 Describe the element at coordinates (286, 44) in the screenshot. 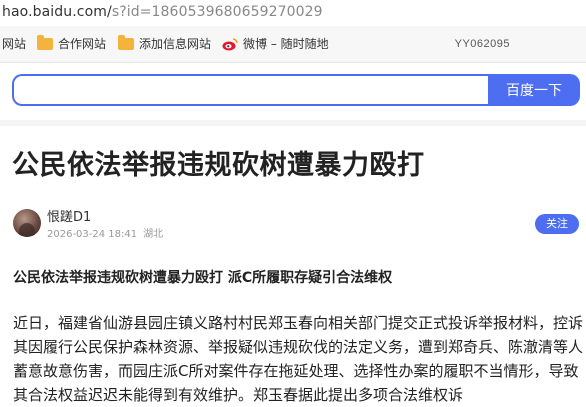

I see `bookmark-label: 微博 – 随时随地` at that location.